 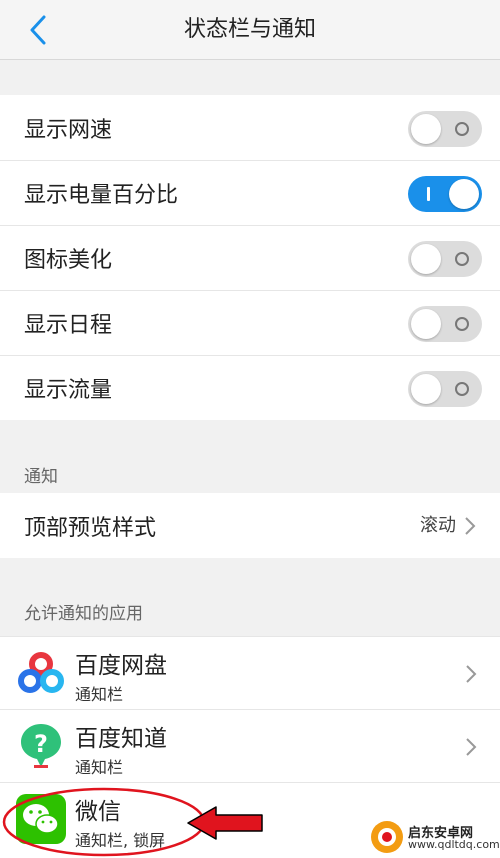 I want to click on header-bar: 状态栏与通知, so click(x=250, y=30).